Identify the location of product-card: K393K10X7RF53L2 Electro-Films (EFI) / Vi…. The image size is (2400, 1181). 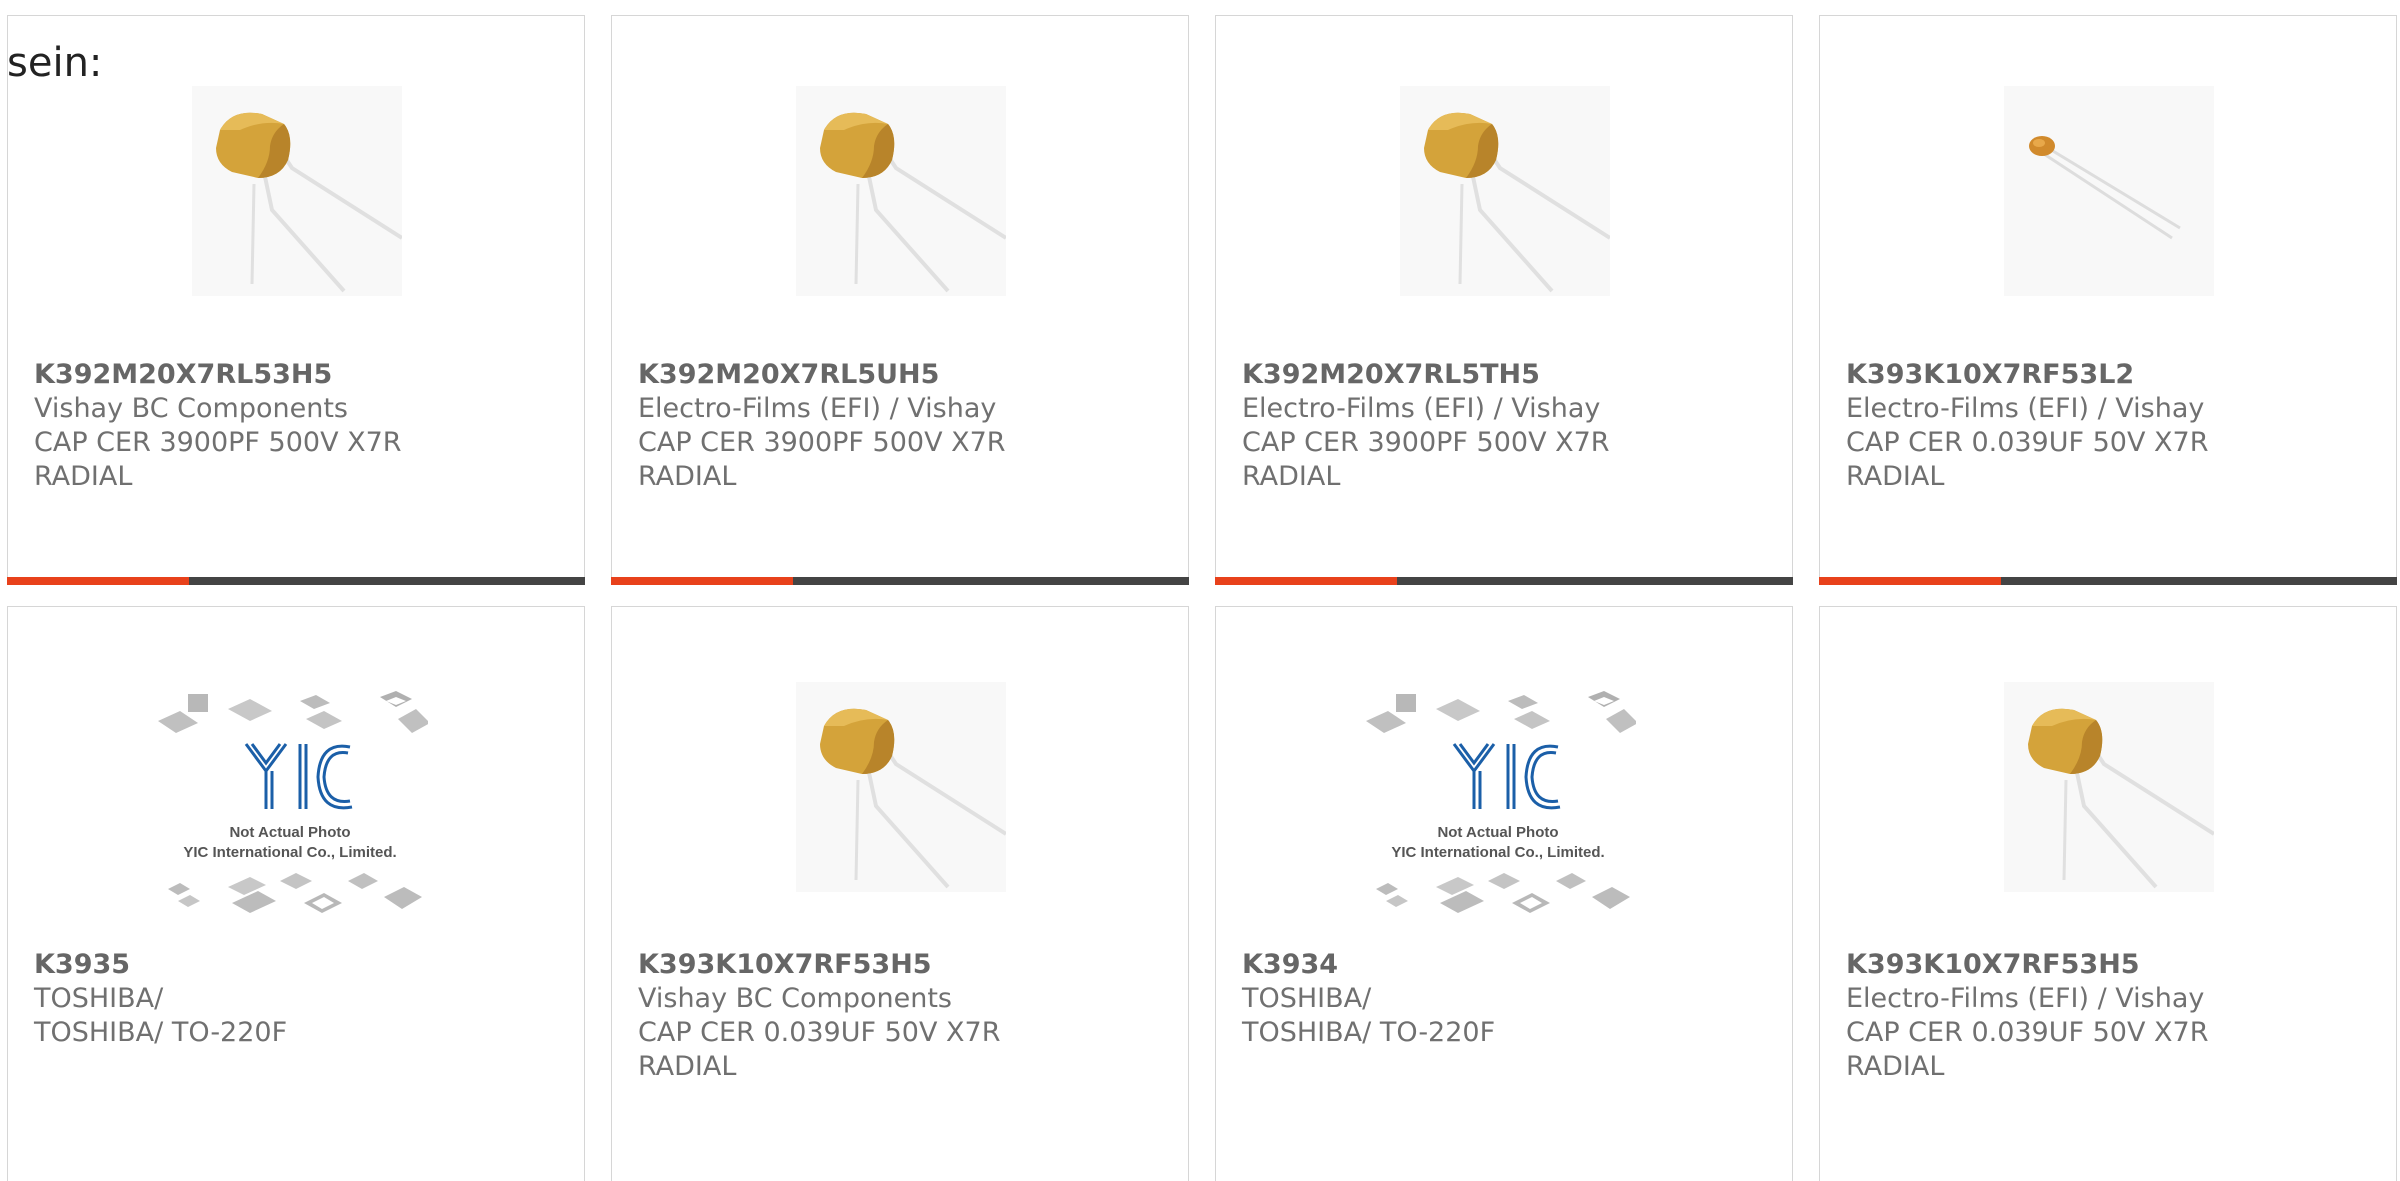
(2108, 300).